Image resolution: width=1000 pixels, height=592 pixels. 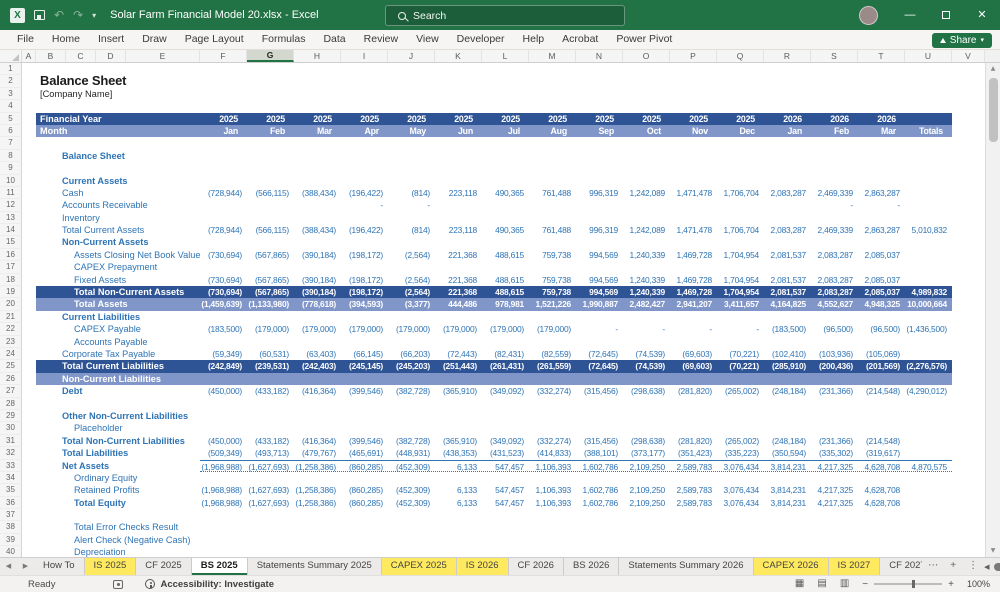 I want to click on cell: 3,814,231, so click(x=787, y=466).